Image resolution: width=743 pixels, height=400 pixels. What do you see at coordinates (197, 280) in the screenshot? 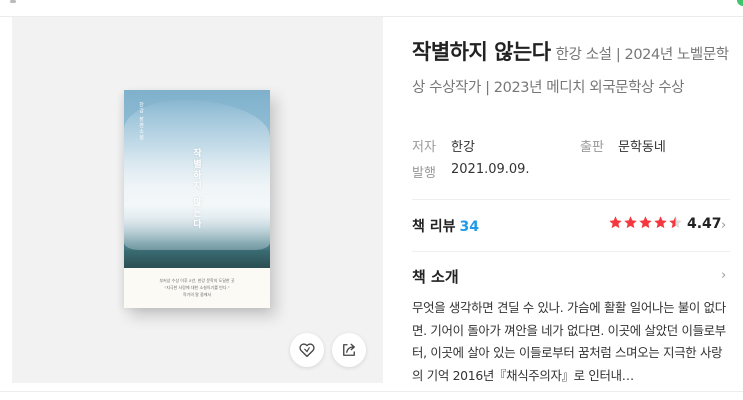
I see `cover-caption-line1: 부커상 수상 이후 5년, 한강 문학의 도달한 곳` at bounding box center [197, 280].